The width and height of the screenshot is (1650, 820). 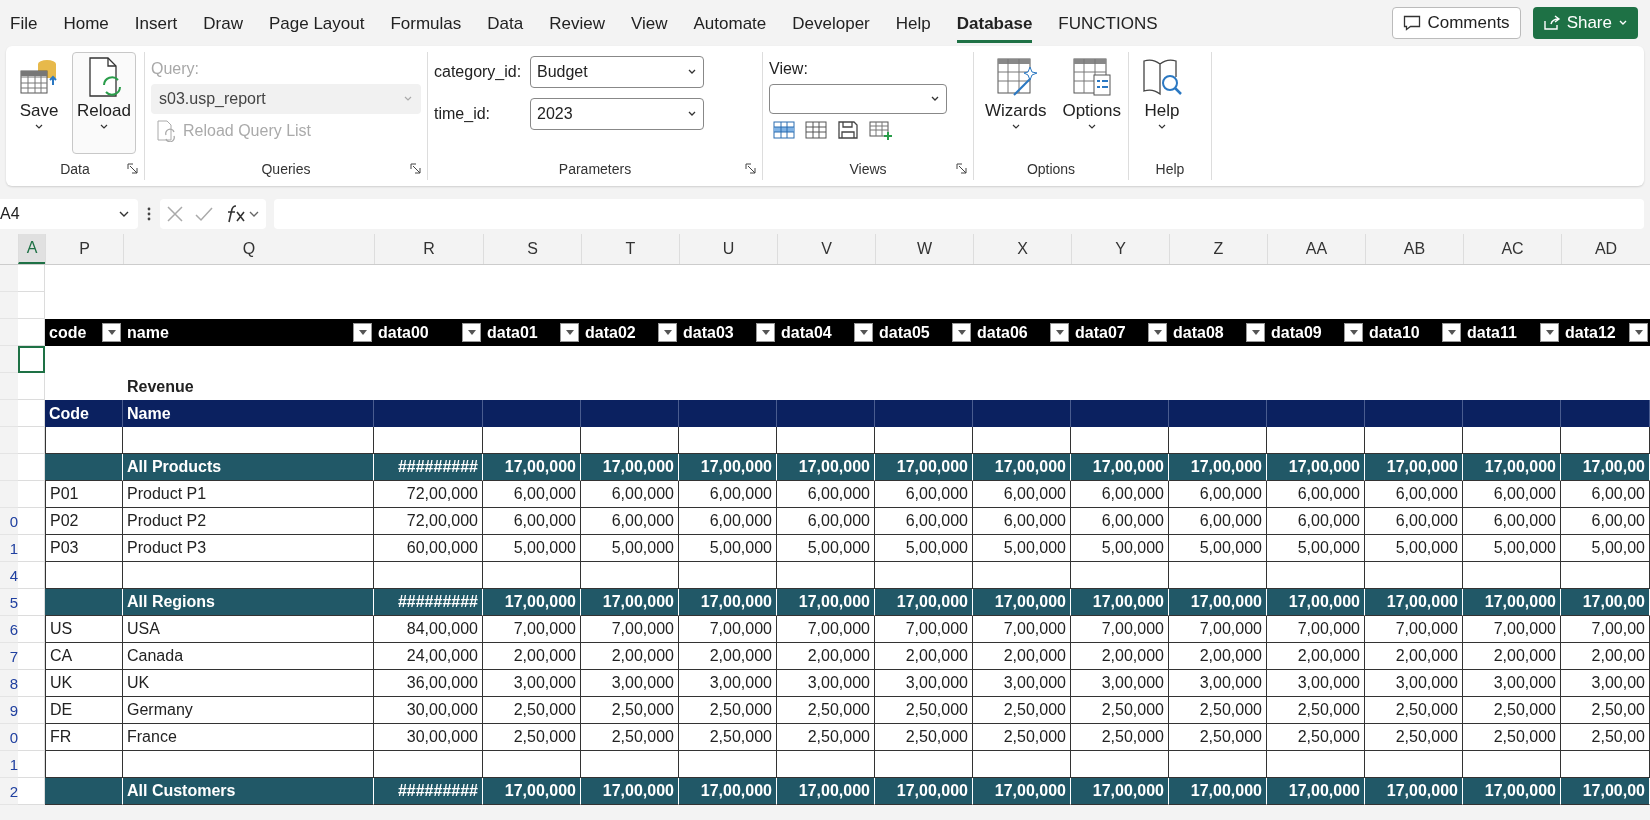 What do you see at coordinates (428, 249) in the screenshot?
I see `column-header: R` at bounding box center [428, 249].